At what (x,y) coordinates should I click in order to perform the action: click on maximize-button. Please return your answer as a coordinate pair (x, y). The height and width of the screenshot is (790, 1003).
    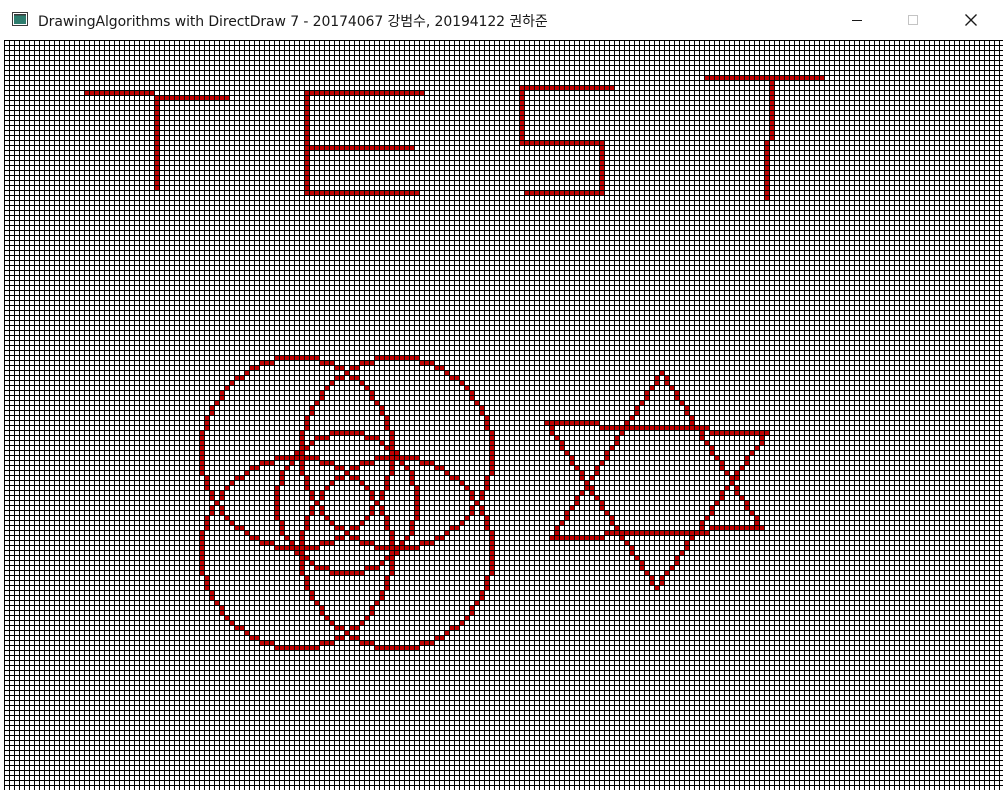
    Looking at the image, I should click on (913, 20).